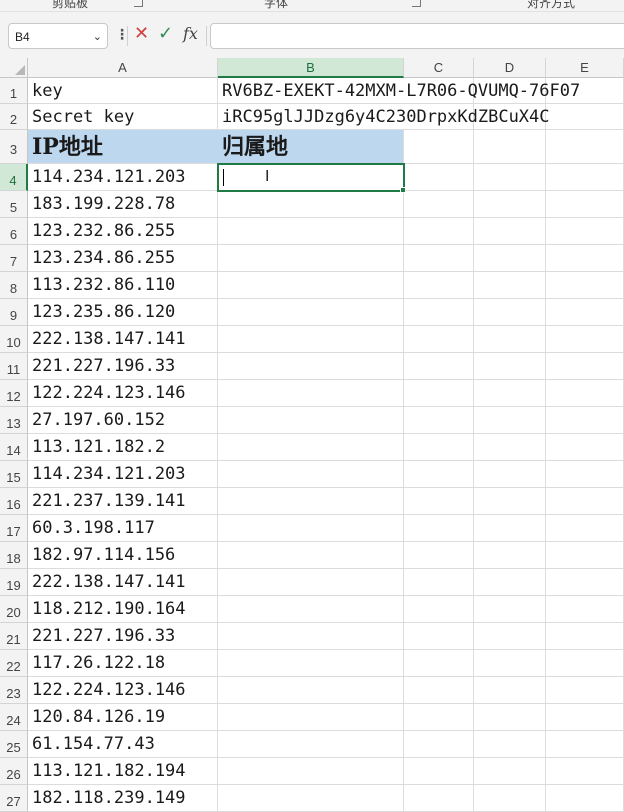 The height and width of the screenshot is (812, 624). I want to click on cell-e3, so click(585, 147).